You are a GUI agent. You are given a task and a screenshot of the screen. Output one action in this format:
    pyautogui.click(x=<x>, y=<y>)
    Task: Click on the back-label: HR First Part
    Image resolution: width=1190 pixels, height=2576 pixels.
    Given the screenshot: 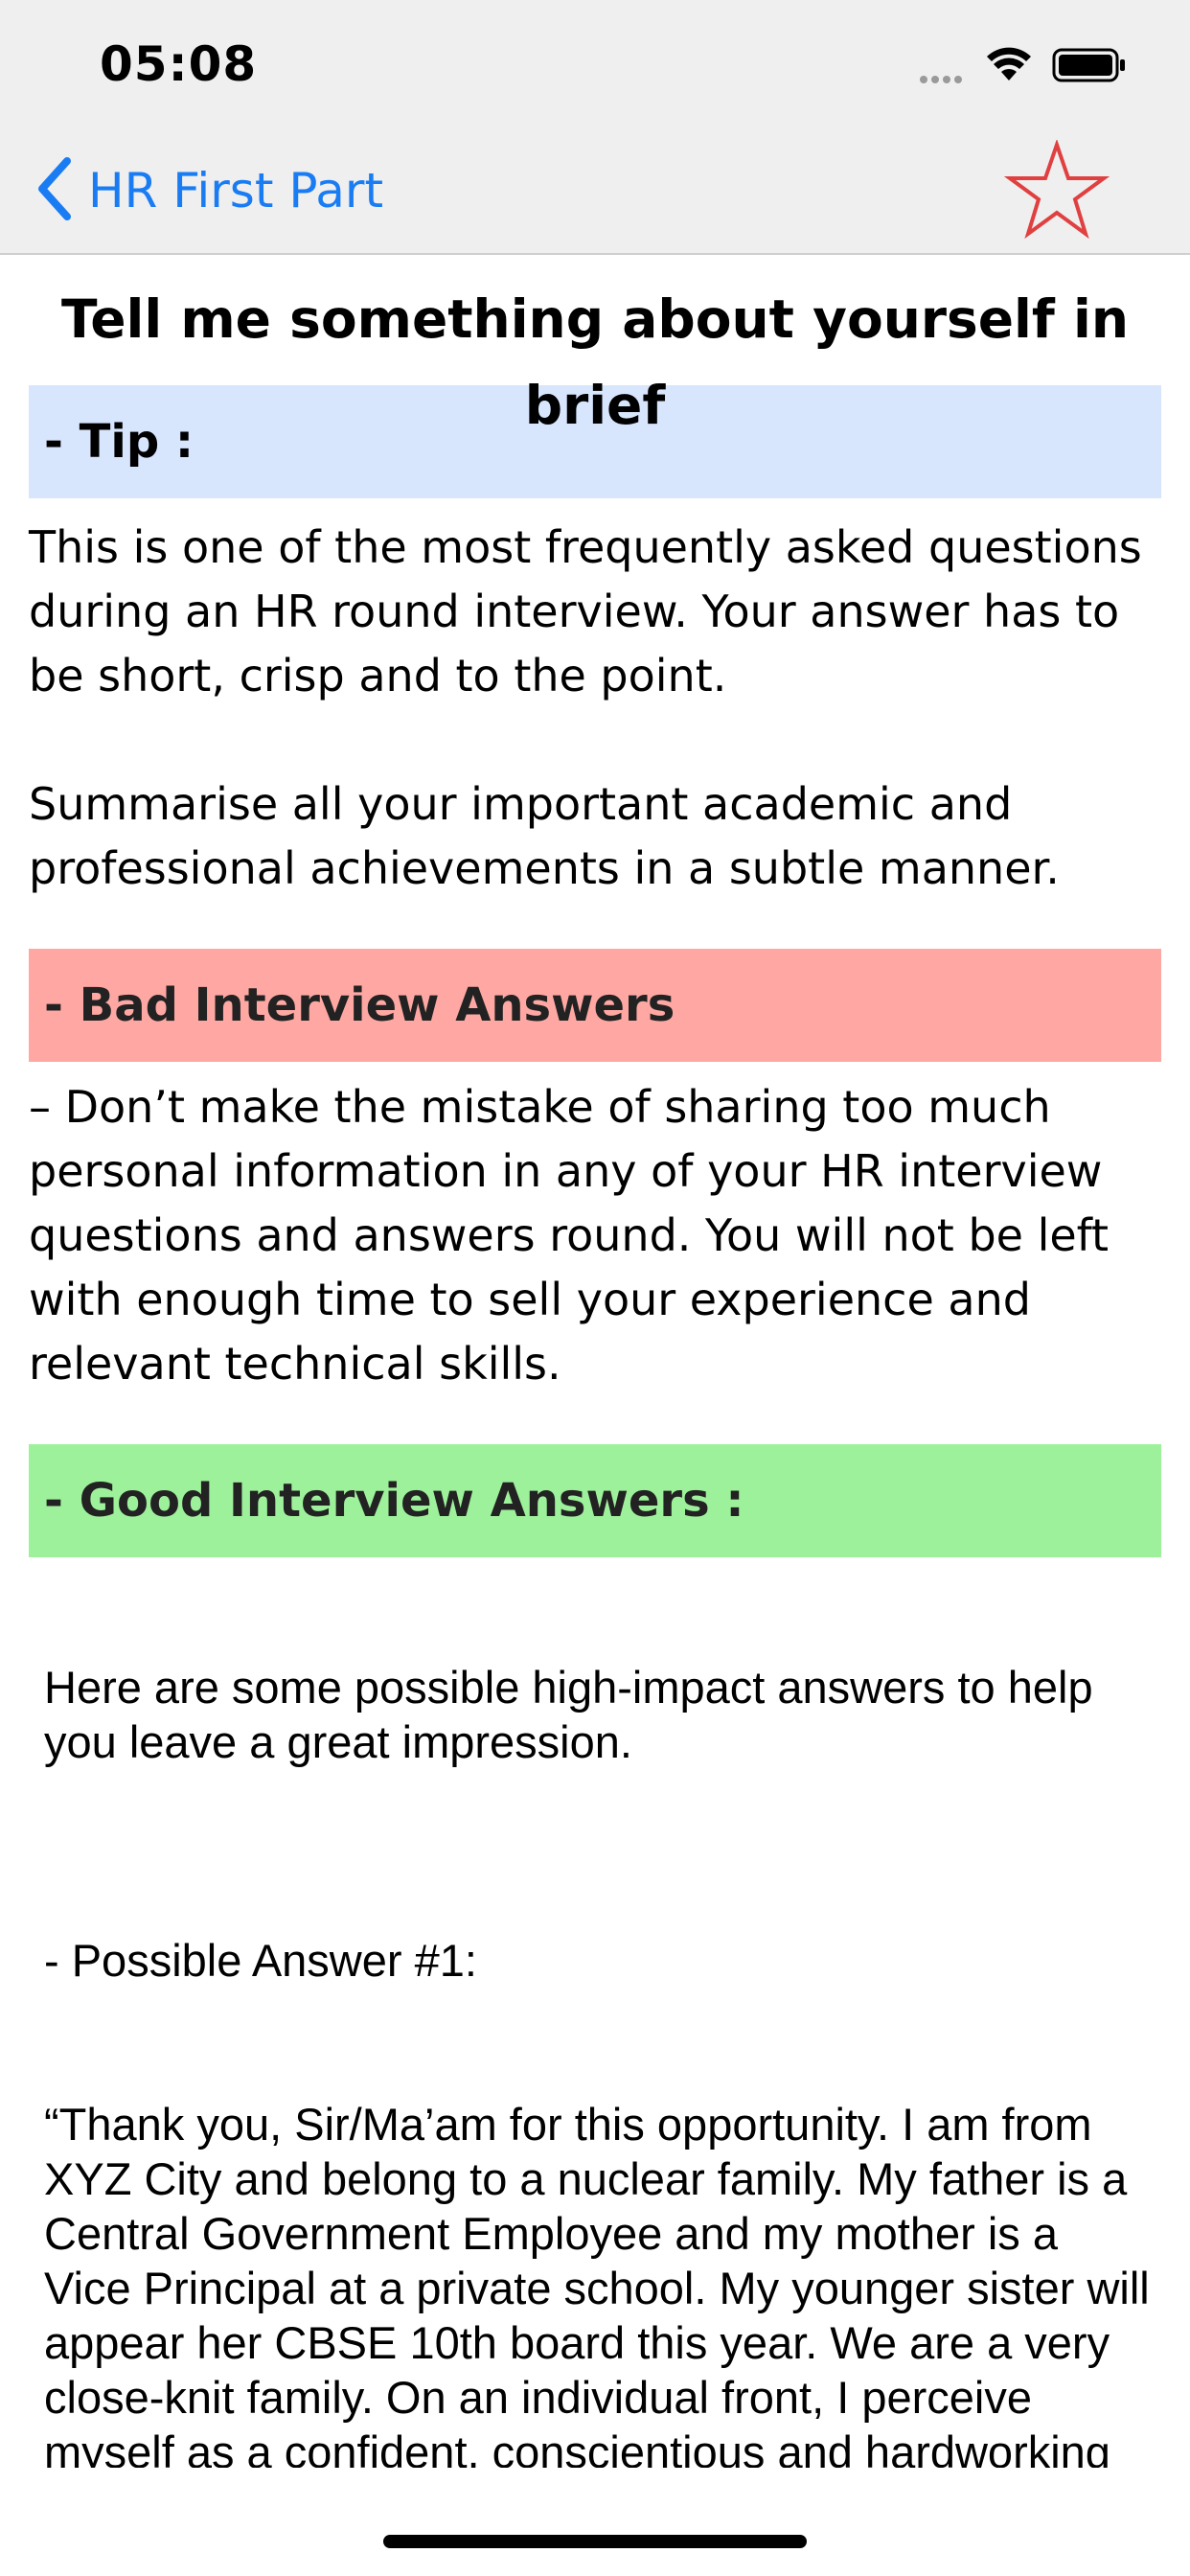 What is the action you would take?
    pyautogui.click(x=236, y=190)
    